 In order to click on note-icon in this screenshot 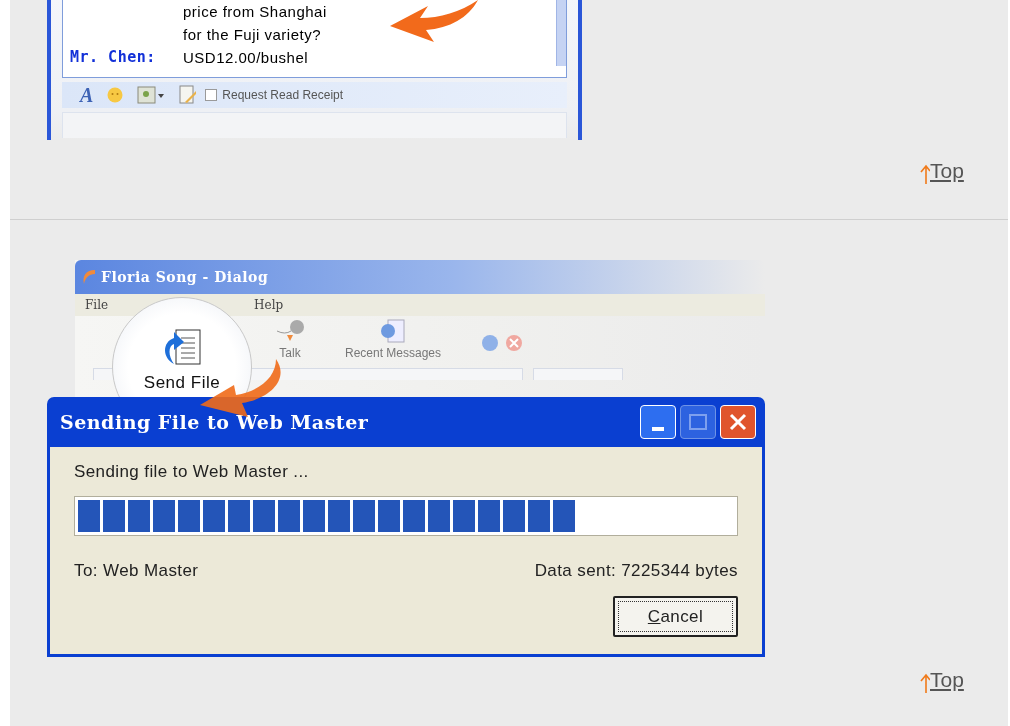, I will do `click(188, 95)`.